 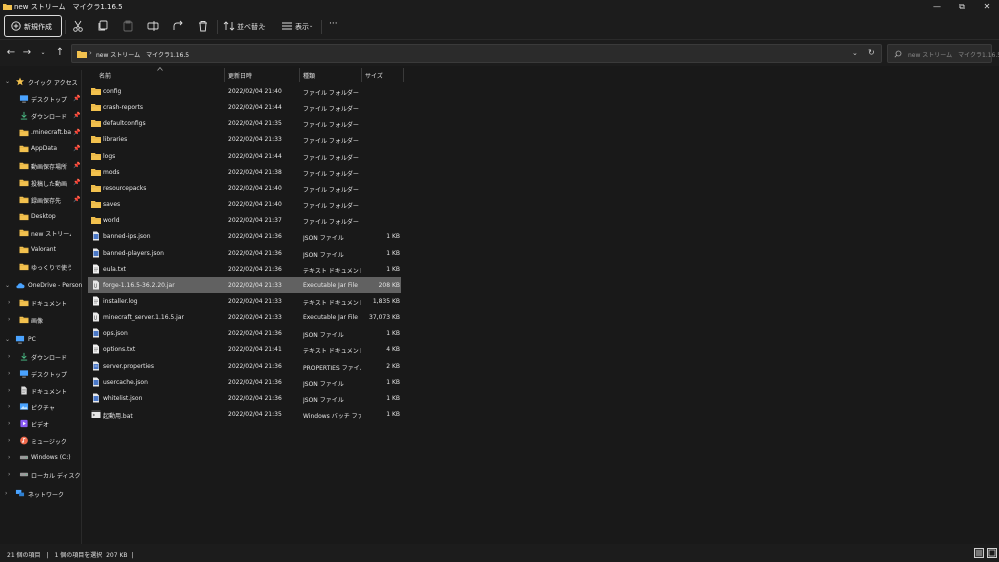 I want to click on column-header-size: サイズ, so click(x=374, y=77).